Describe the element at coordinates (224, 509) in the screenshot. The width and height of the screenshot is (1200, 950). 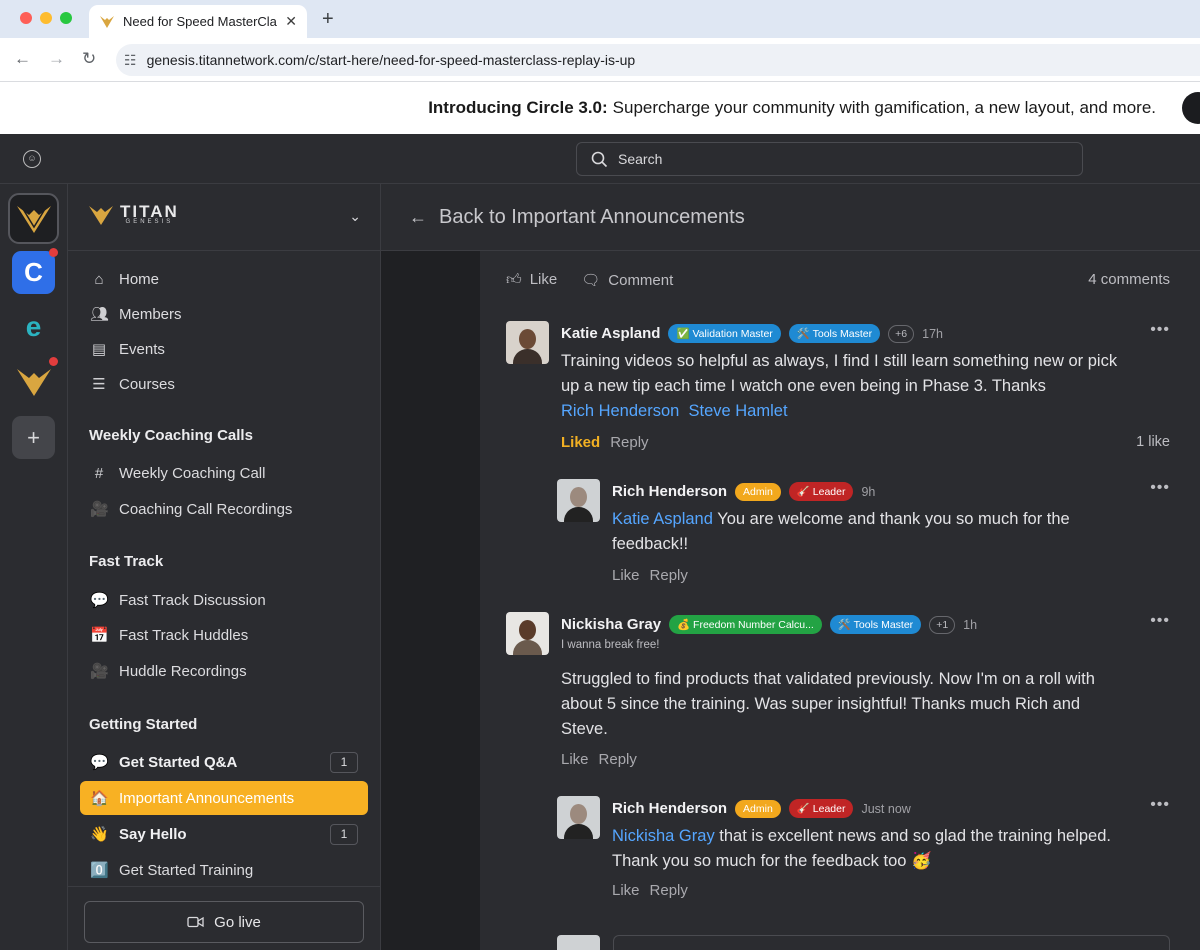
I see `sidebar-item-coaching-call-recordings: 🎥 Coaching Call Recordings` at that location.